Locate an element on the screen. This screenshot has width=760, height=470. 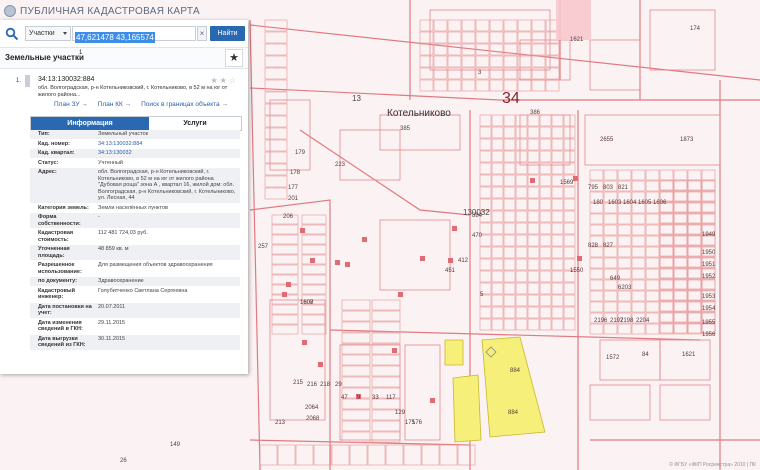
parcel-number-label: 223 is located at coordinates (340, 165).